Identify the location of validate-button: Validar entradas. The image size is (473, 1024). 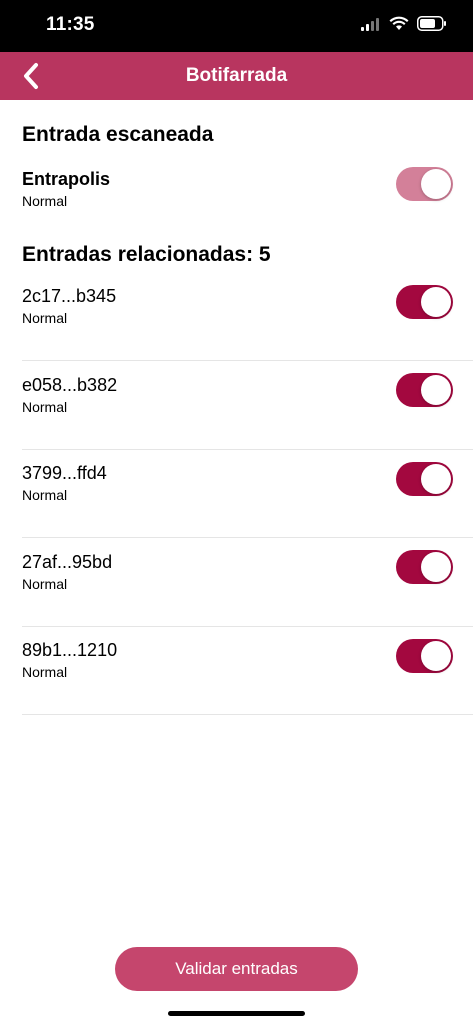
(236, 969).